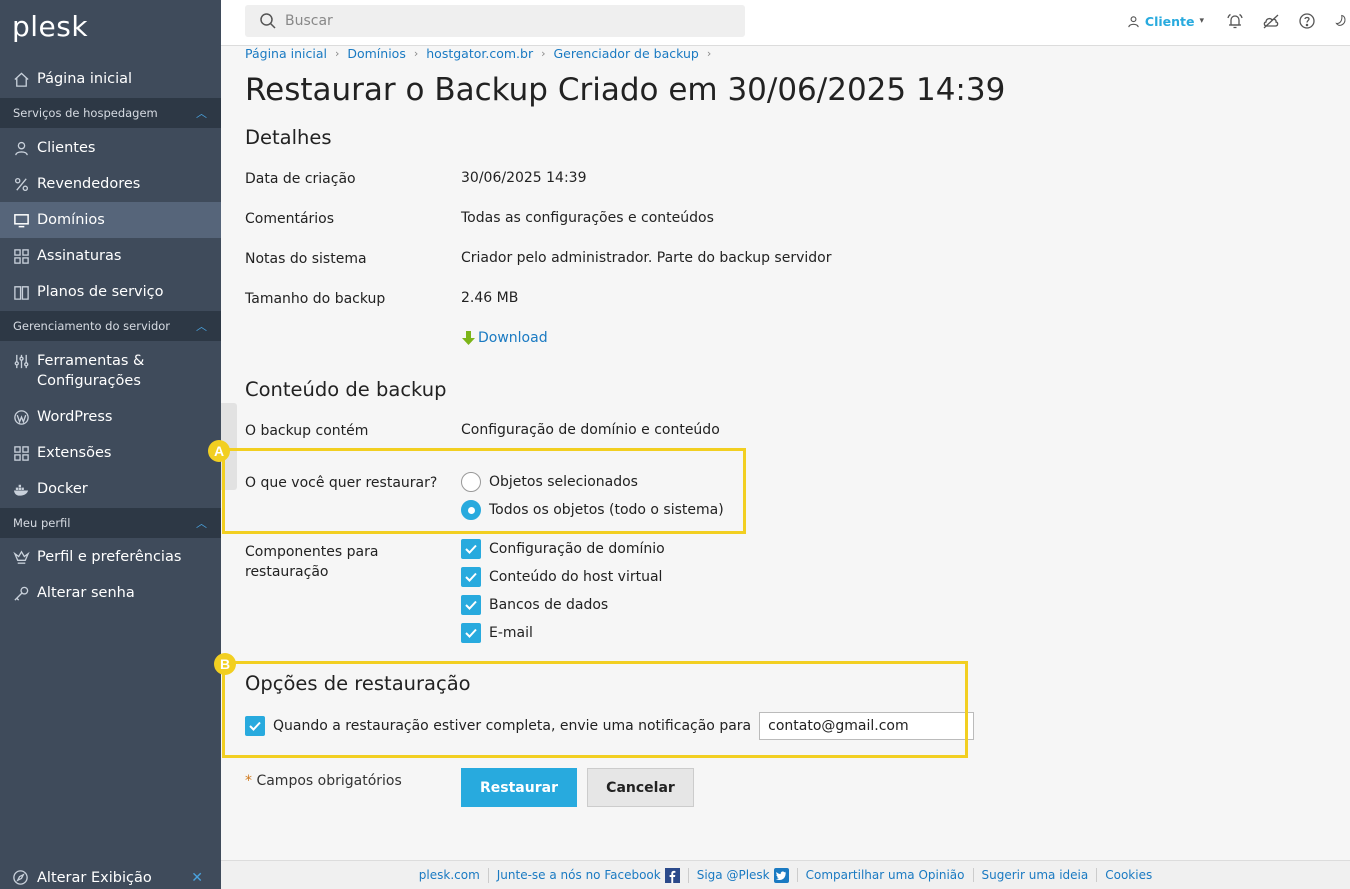  What do you see at coordinates (94, 878) in the screenshot?
I see `sidebar-item-label: Alterar Exibição` at bounding box center [94, 878].